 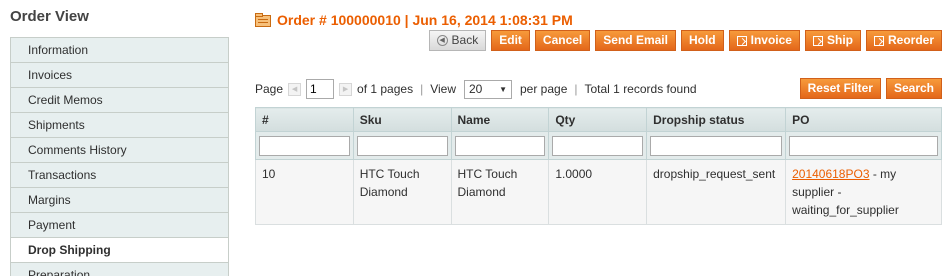 What do you see at coordinates (402, 192) in the screenshot?
I see `cell-sku: HTC Touch Diamond` at bounding box center [402, 192].